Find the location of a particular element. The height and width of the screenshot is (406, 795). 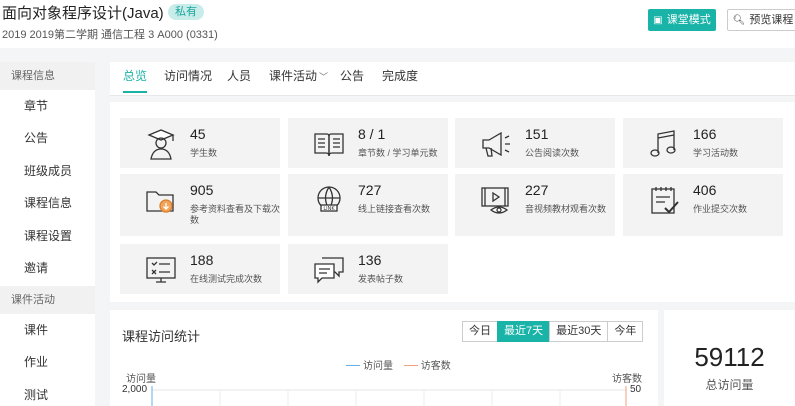

stat-value: 8 / 1 is located at coordinates (372, 134).